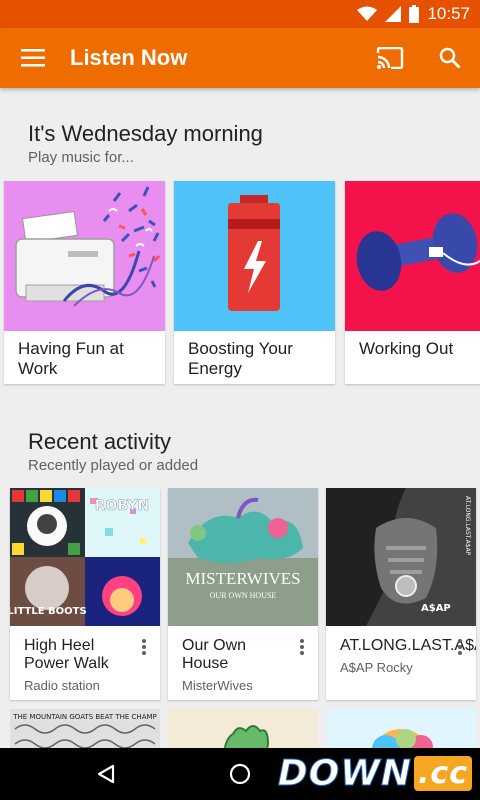  Describe the element at coordinates (66, 654) in the screenshot. I see `album-card-title: High Heel Power Walk` at that location.